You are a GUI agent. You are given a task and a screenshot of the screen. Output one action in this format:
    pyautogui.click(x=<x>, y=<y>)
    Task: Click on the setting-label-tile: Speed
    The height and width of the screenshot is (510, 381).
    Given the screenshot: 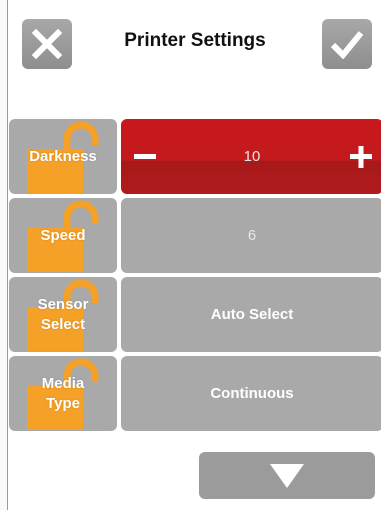 What is the action you would take?
    pyautogui.click(x=63, y=235)
    